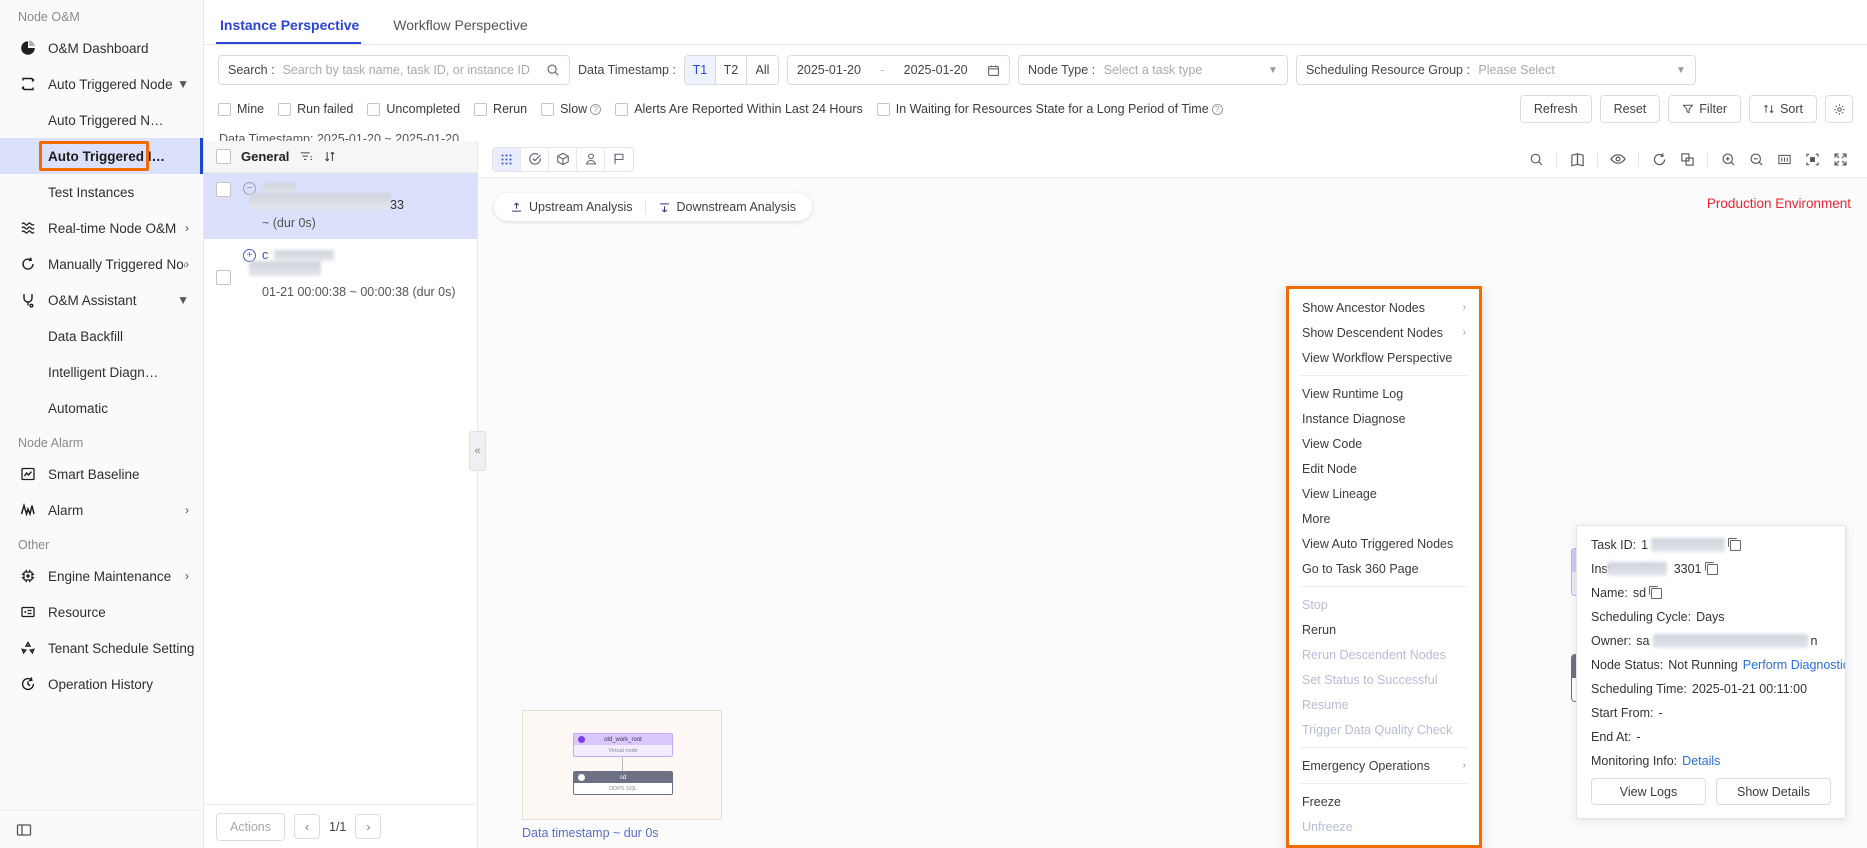 The height and width of the screenshot is (848, 1867). I want to click on sidebar-item-smart-baseline: Smart Baseline, so click(101, 474).